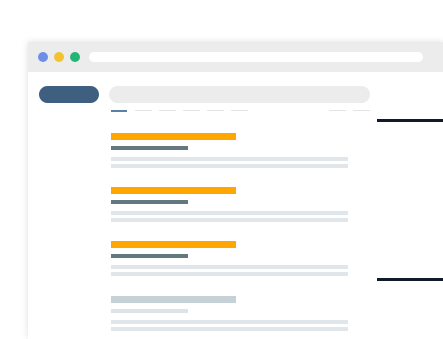  Describe the element at coordinates (43, 57) in the screenshot. I see `close-dot-icon` at that location.